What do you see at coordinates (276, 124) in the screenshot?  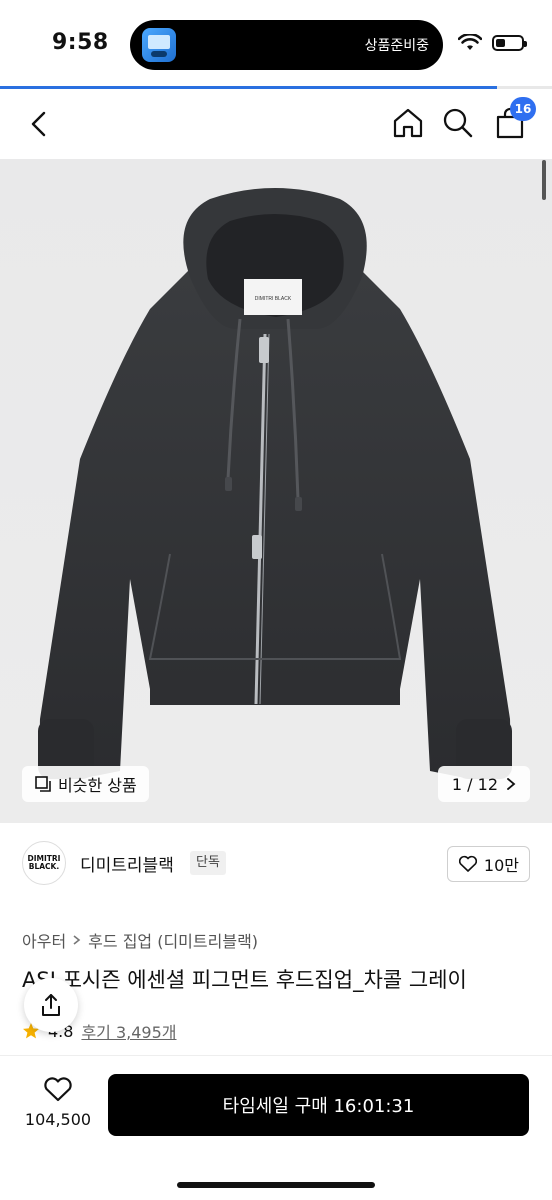 I see `top-nav: 16` at bounding box center [276, 124].